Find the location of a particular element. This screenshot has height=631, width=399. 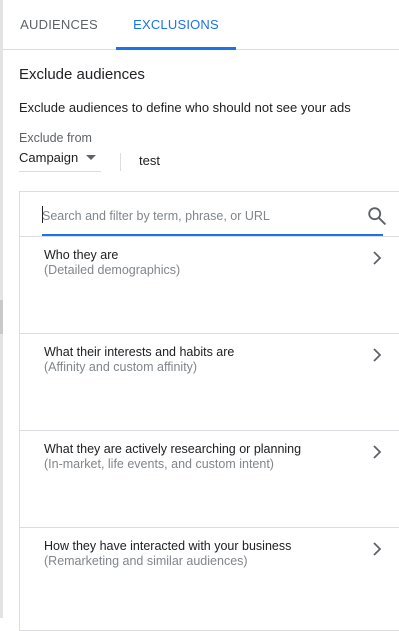

tab-exclusions-label: EXCLUSIONS is located at coordinates (176, 24).